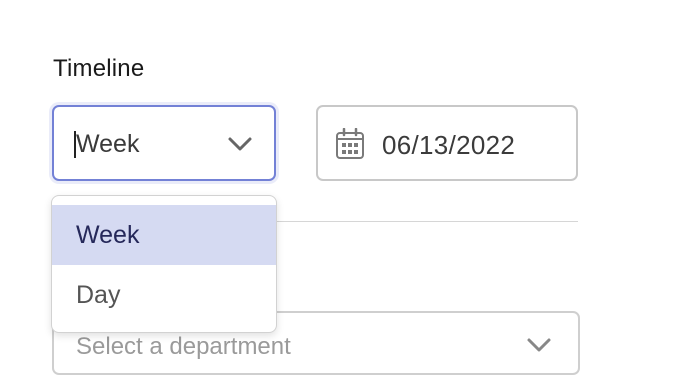 The width and height of the screenshot is (680, 375). I want to click on timeline-select: Week, so click(164, 143).